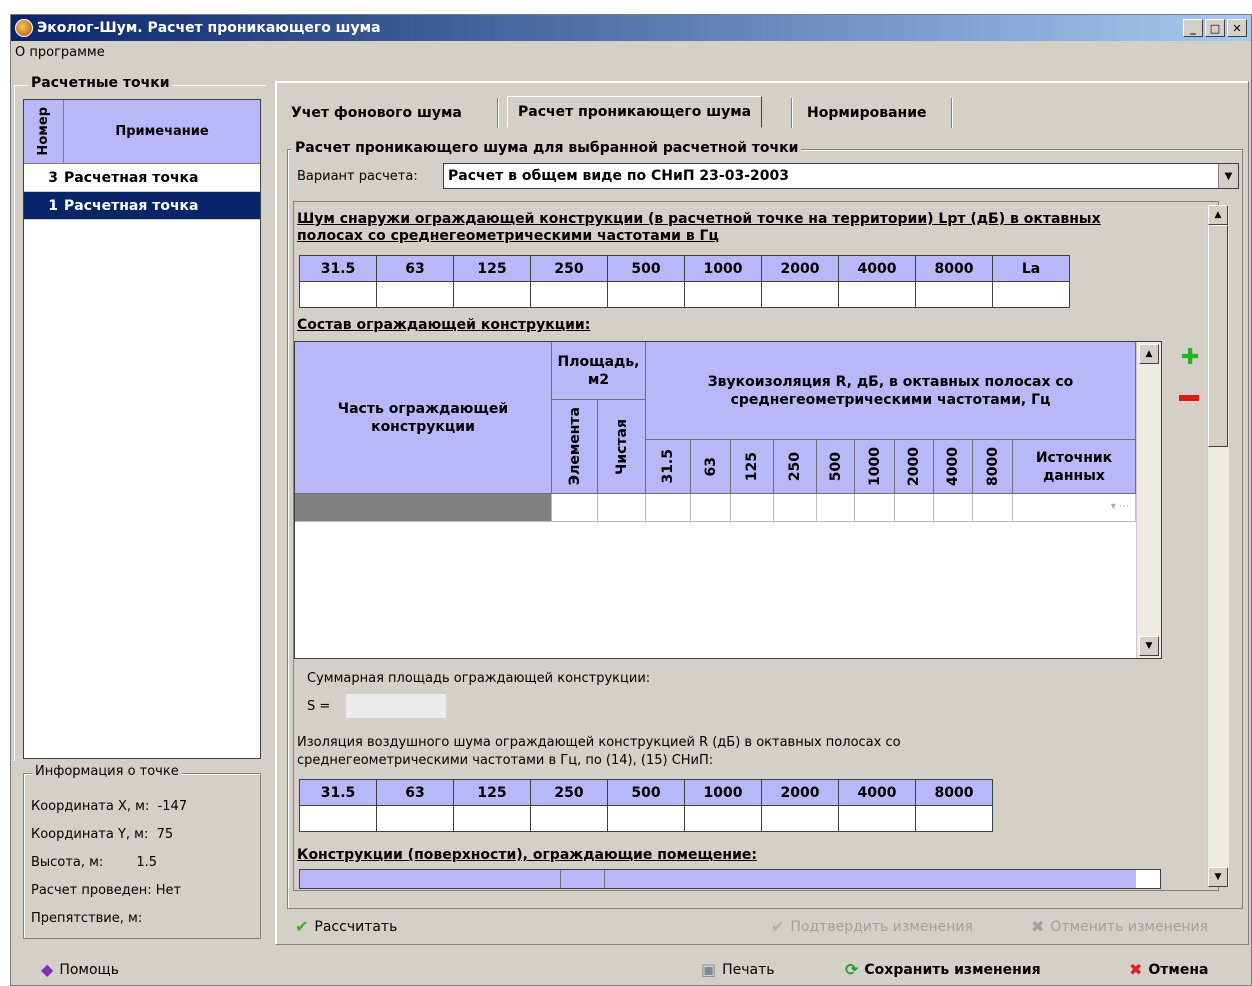 The image size is (1252, 986). I want to click on freq-header: 125, so click(492, 792).